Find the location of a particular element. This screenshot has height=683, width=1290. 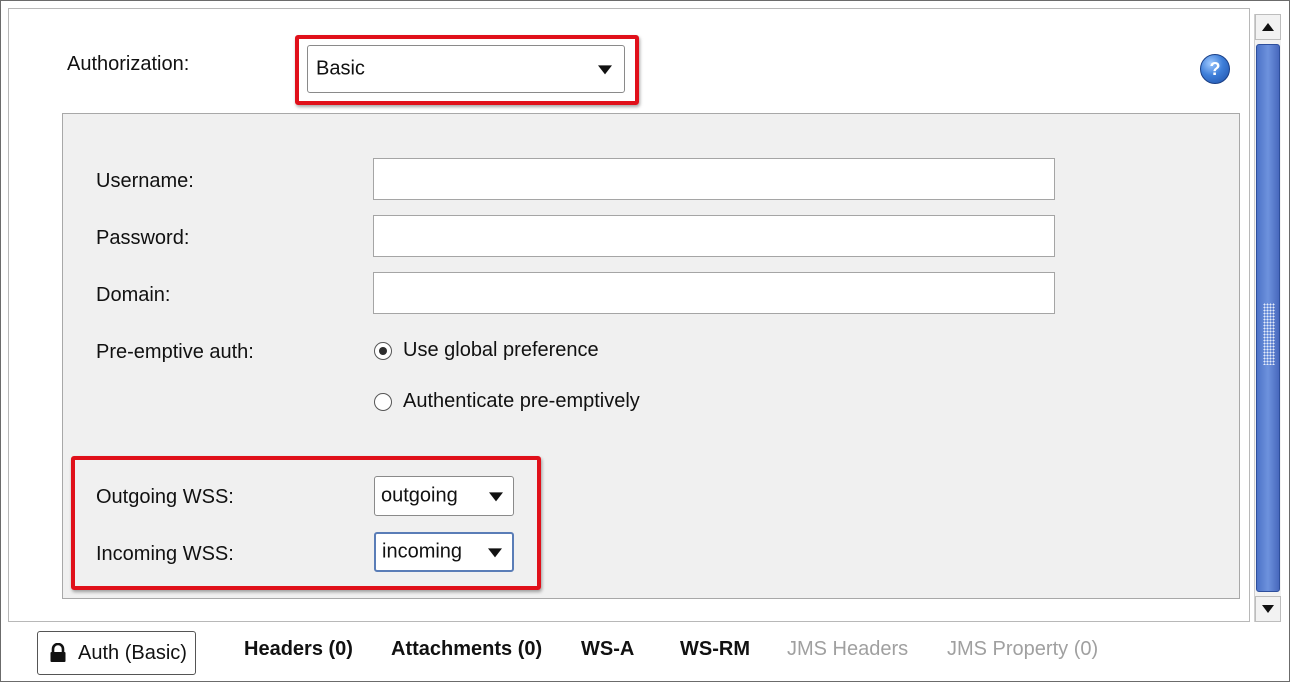

radio-use-global-preference is located at coordinates (383, 351).